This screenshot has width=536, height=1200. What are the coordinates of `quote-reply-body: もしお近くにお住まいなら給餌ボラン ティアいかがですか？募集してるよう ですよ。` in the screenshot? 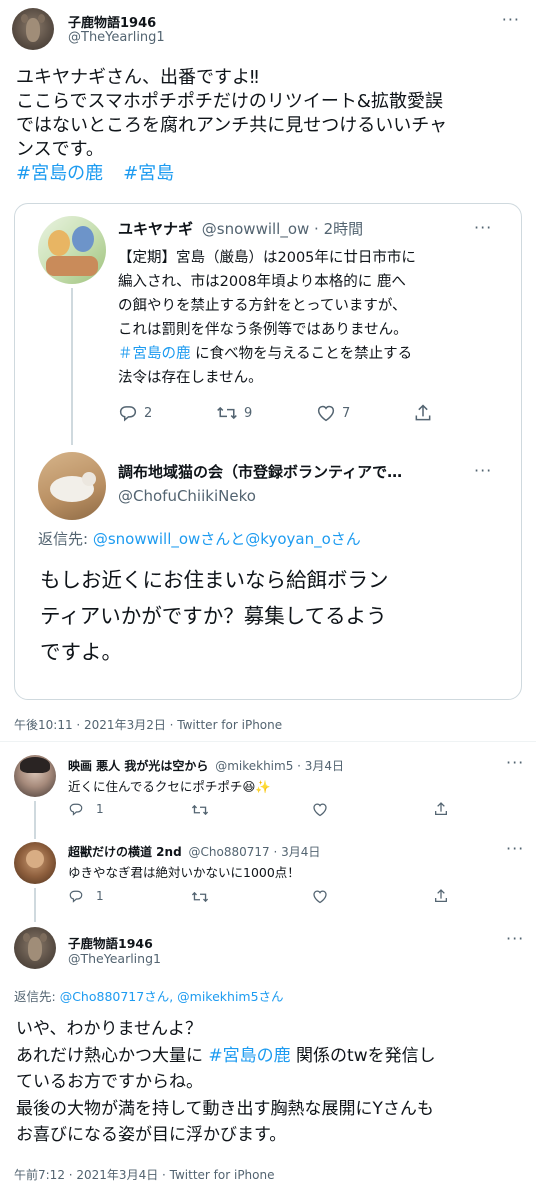 It's located at (275, 616).